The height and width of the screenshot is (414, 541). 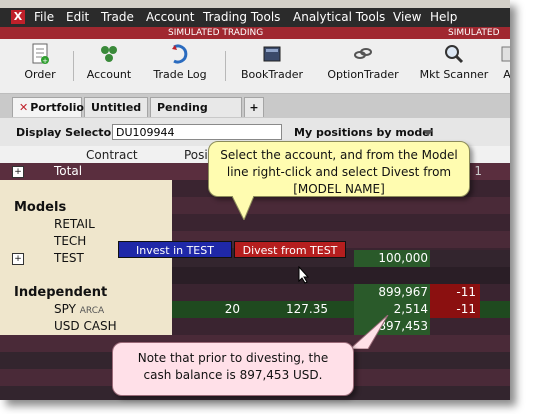 I want to click on spy-exchange: ARCA, so click(x=92, y=311).